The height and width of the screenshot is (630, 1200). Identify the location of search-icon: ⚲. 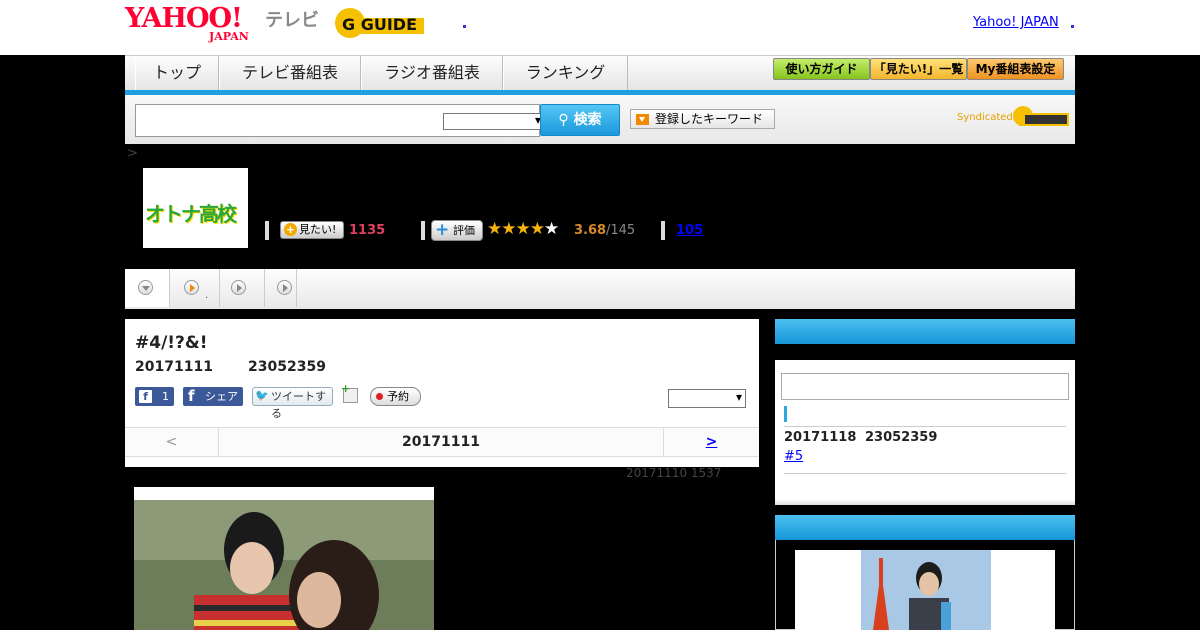
(566, 120).